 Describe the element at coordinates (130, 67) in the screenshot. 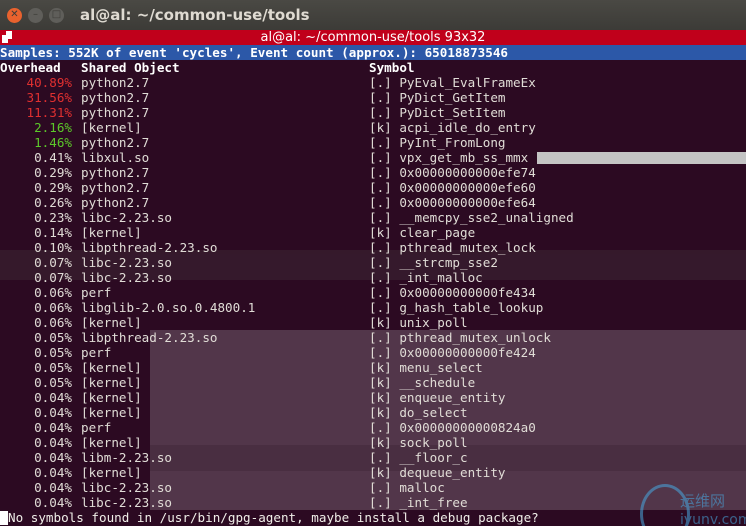

I see `column-shared-object: Shared Object` at that location.